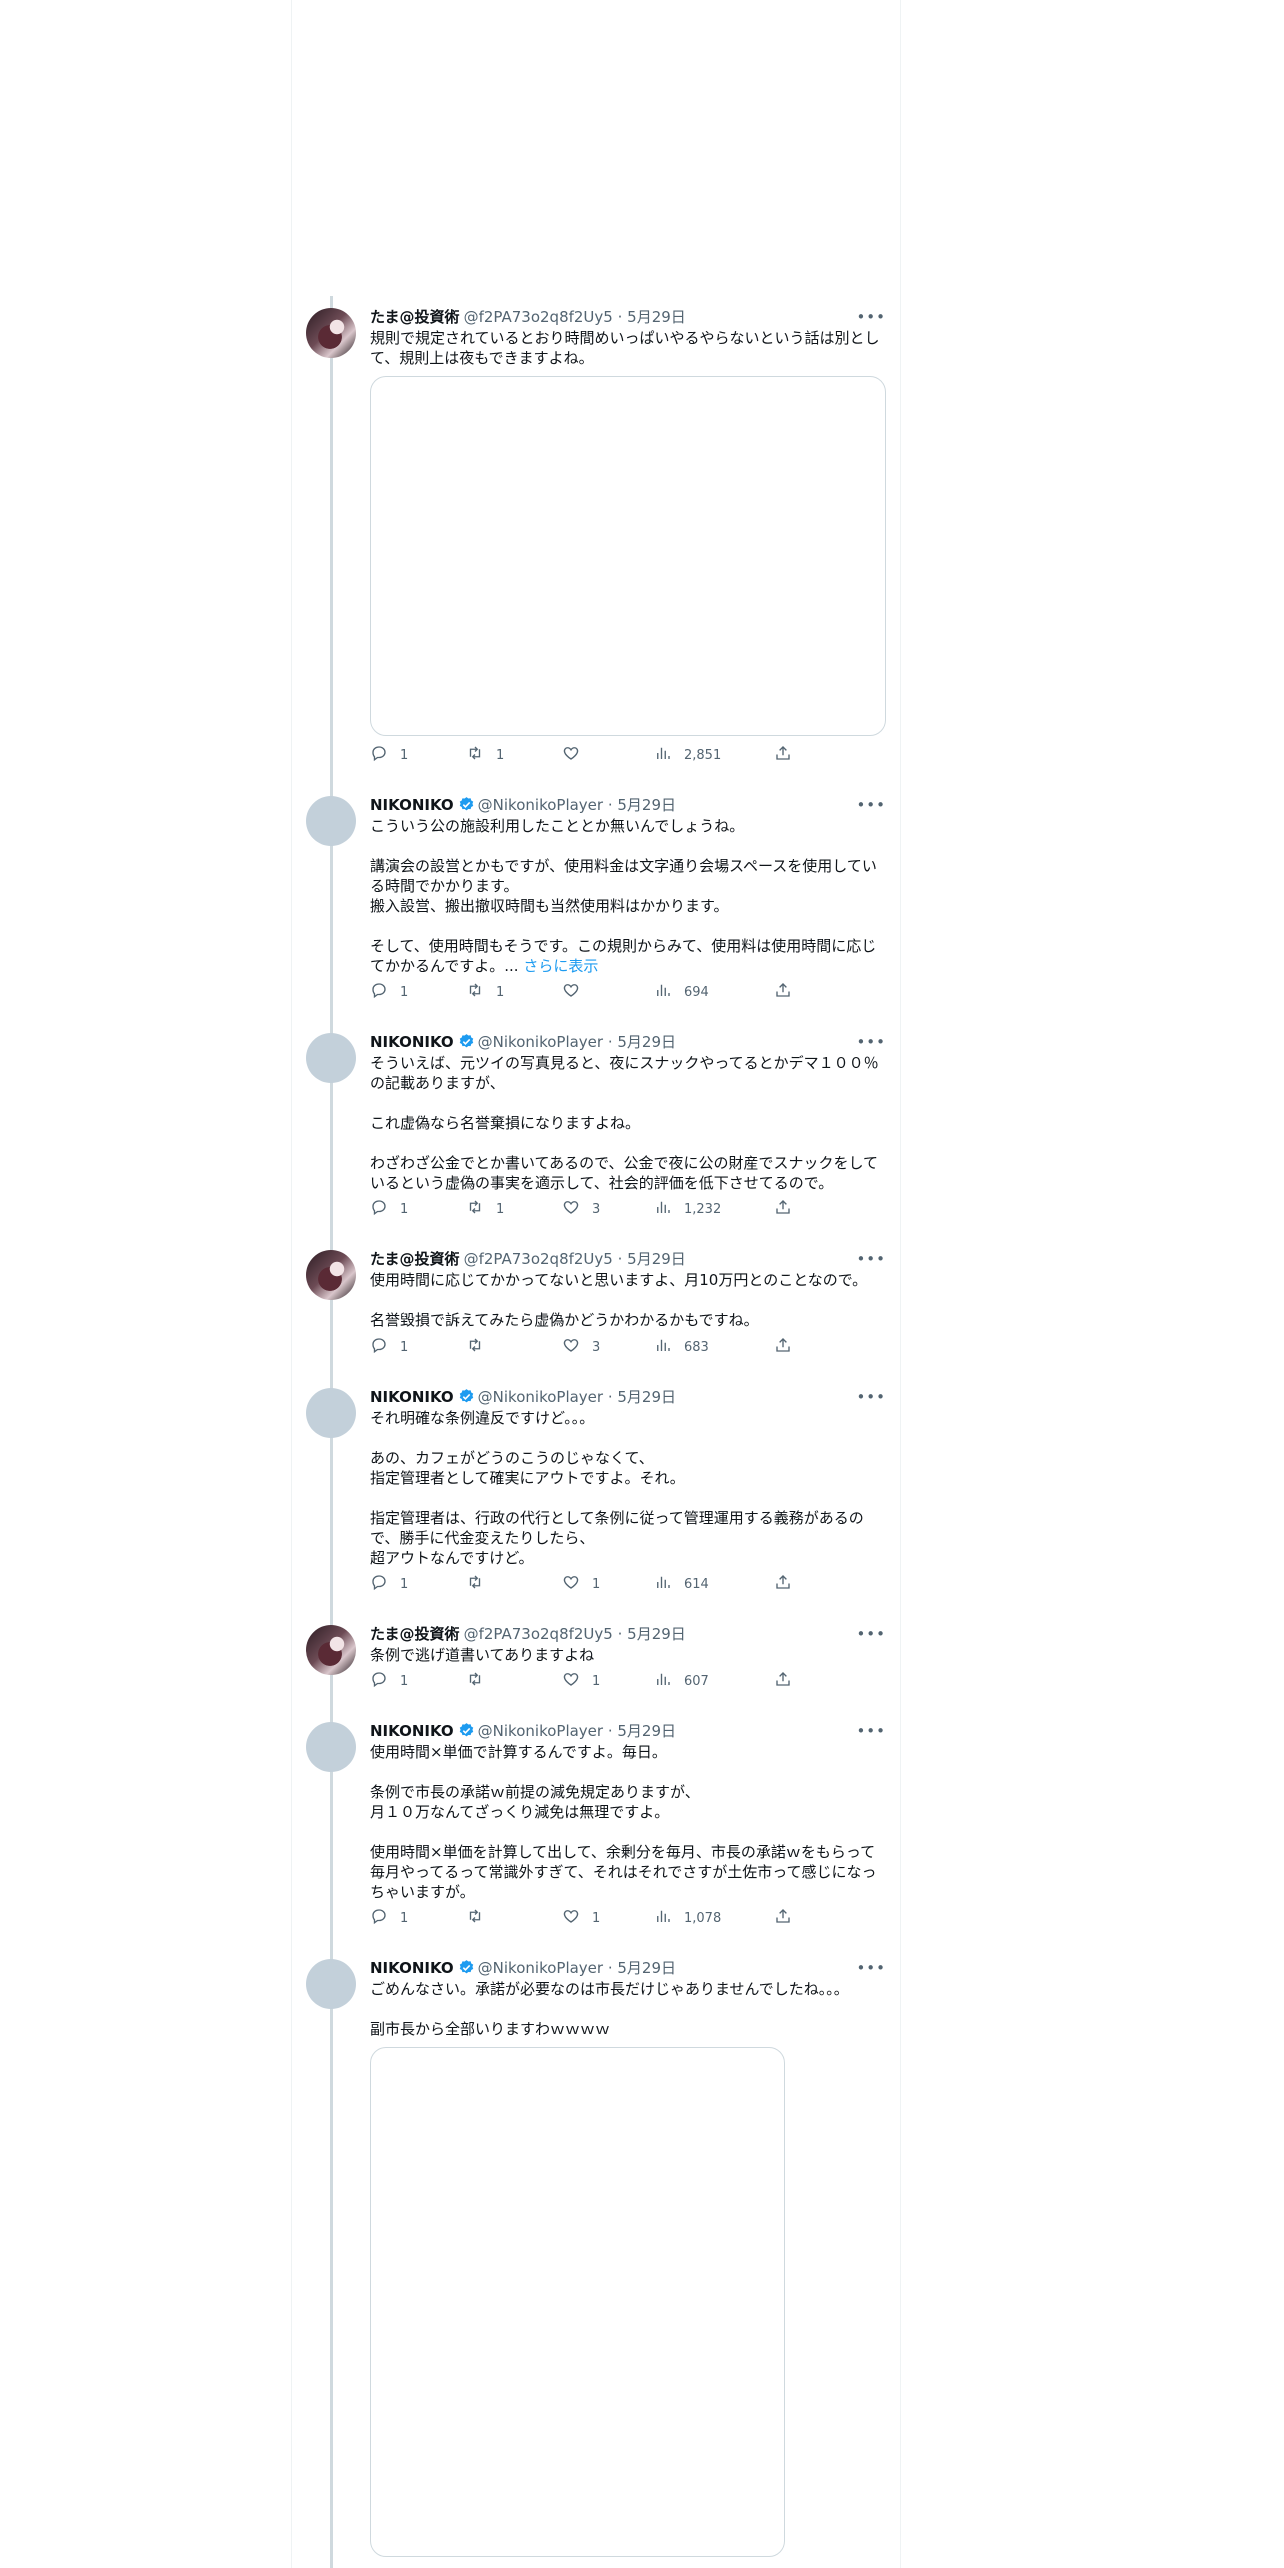  What do you see at coordinates (500, 1209) in the screenshot?
I see `retweet-count: 1` at bounding box center [500, 1209].